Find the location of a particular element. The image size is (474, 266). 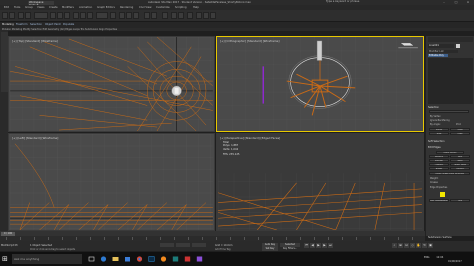

field-of-view-icon: ◇ is located at coordinates (412, 245).